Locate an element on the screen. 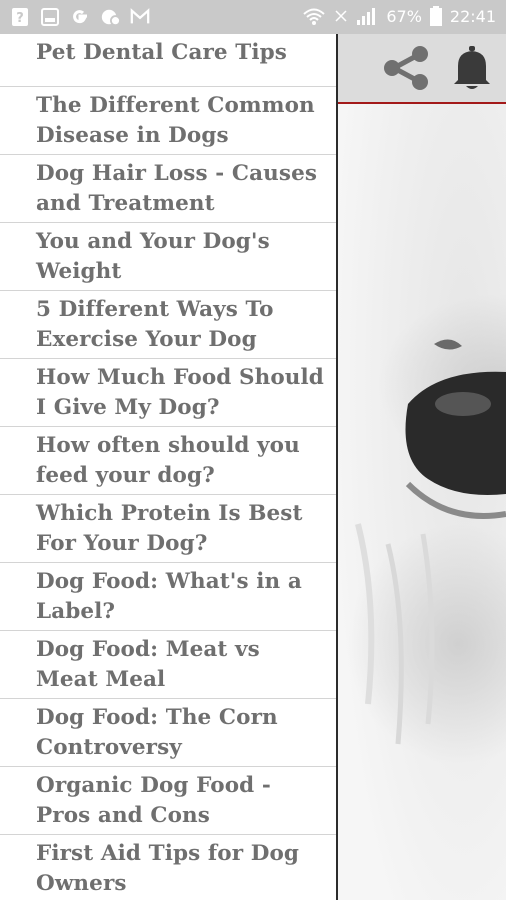 This screenshot has width=506, height=900. clock-time: 22:41 is located at coordinates (472, 16).